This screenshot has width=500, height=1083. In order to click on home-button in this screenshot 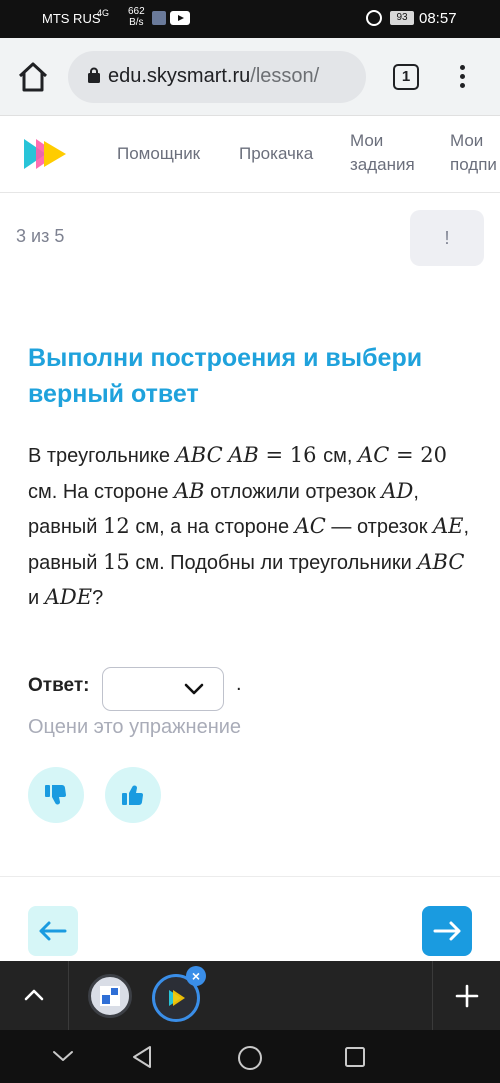, I will do `click(33, 77)`.